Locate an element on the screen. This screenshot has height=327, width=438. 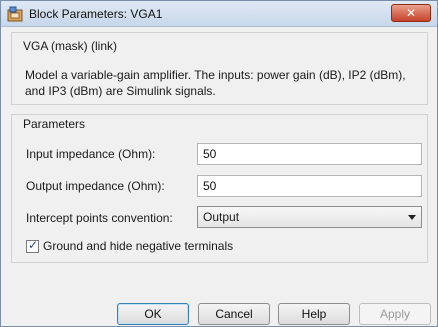
close-icon: ✕ is located at coordinates (411, 13).